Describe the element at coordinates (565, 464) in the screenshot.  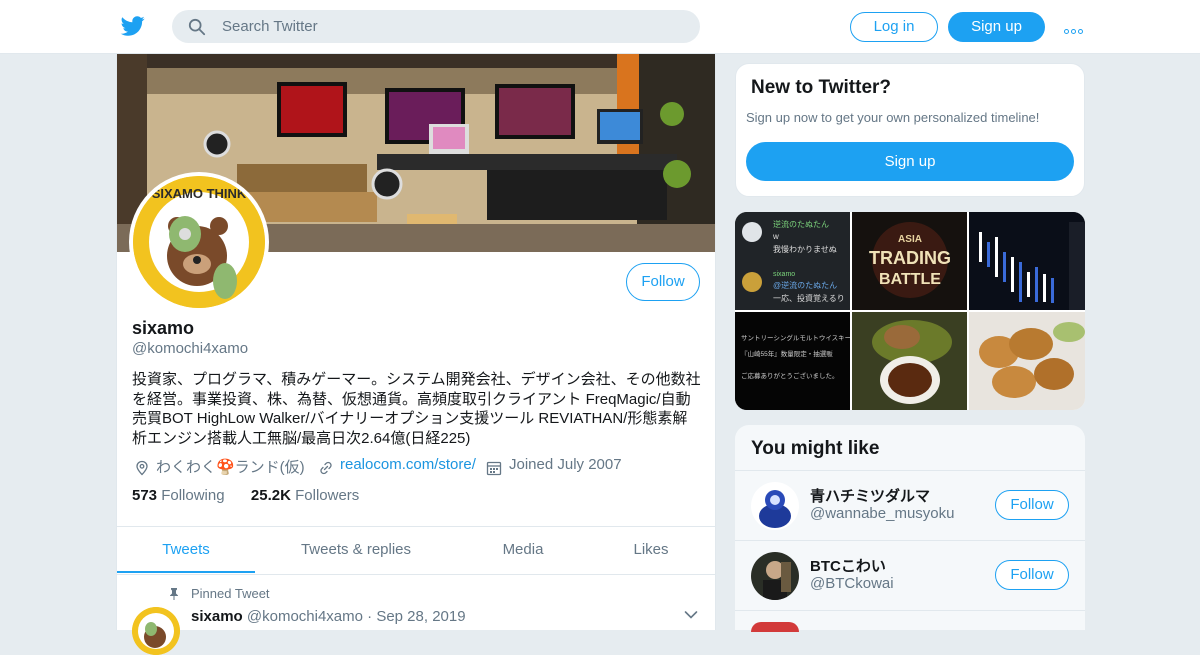
I see `profile-joined-date: Joined July 2007` at that location.